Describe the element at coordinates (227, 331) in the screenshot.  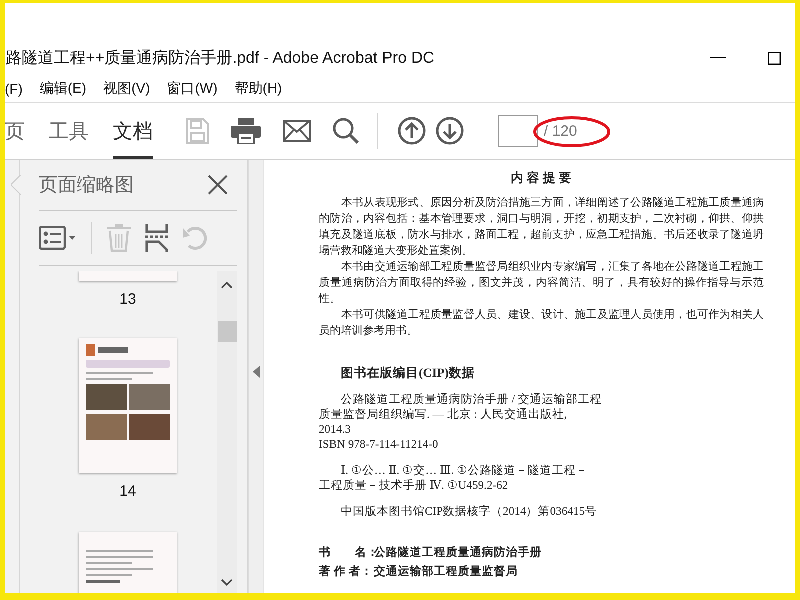
I see `scrollbar-thumb` at that location.